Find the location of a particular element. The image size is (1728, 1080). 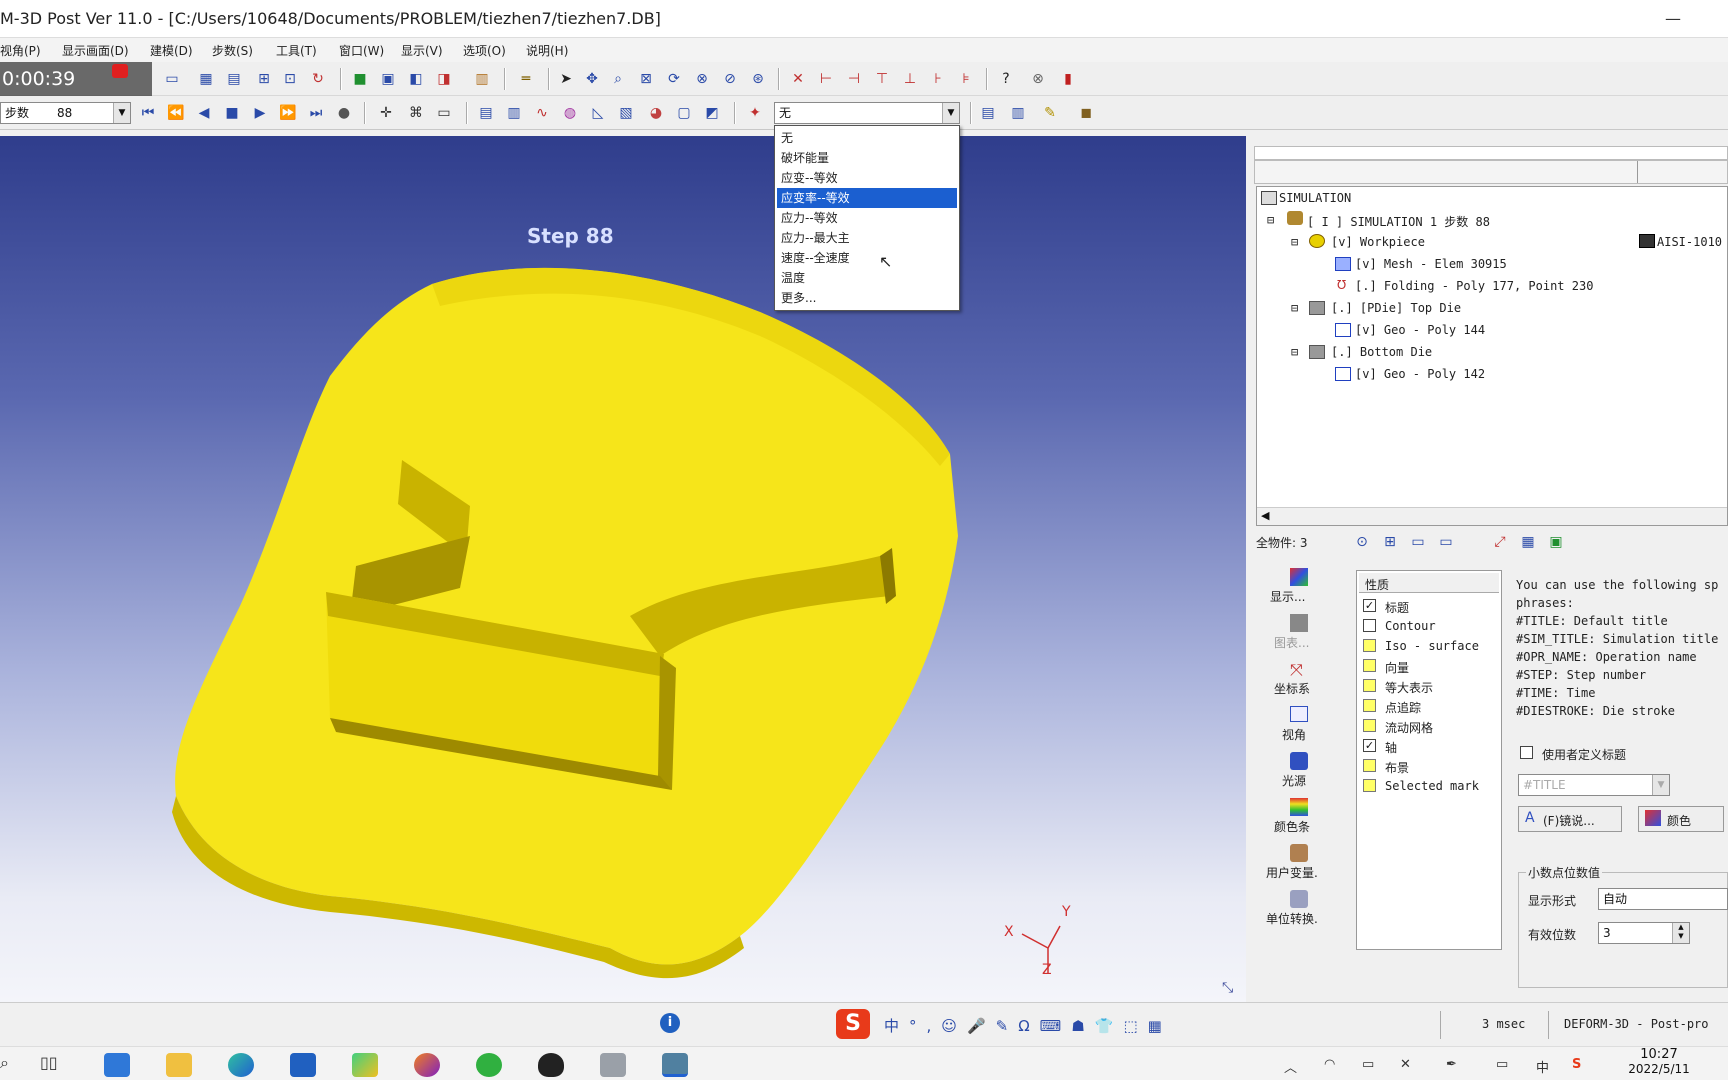

spinner-icon: ▲ ▼ is located at coordinates (1680, 933).